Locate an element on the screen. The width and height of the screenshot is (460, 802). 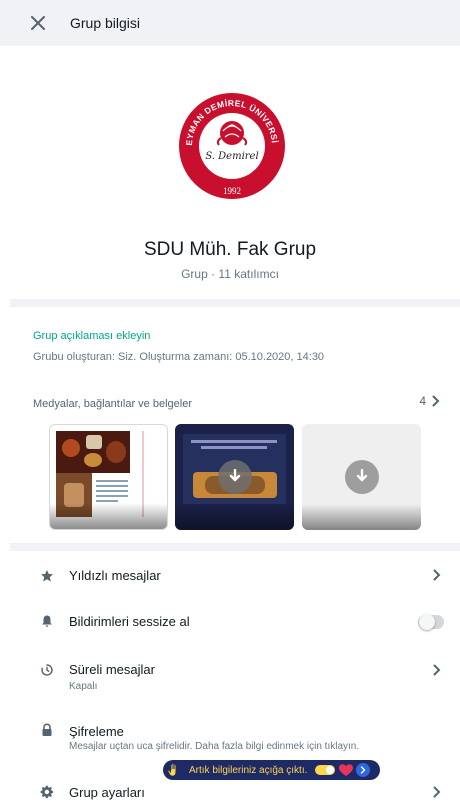
privacy-banner: Artık bilgileriniz açığa çıktı. is located at coordinates (271, 770).